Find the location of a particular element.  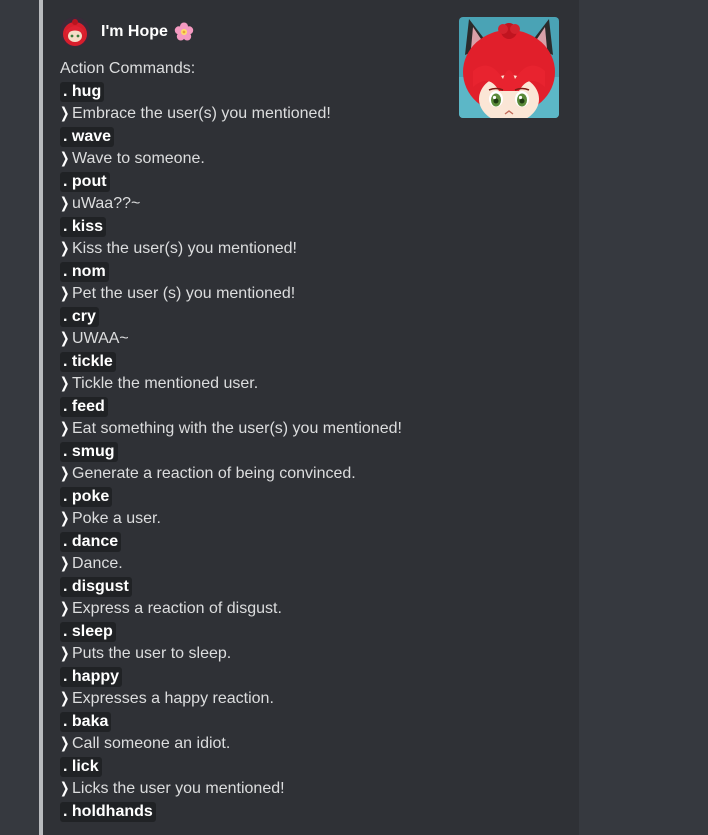

flower-emoji-icon is located at coordinates (184, 31).